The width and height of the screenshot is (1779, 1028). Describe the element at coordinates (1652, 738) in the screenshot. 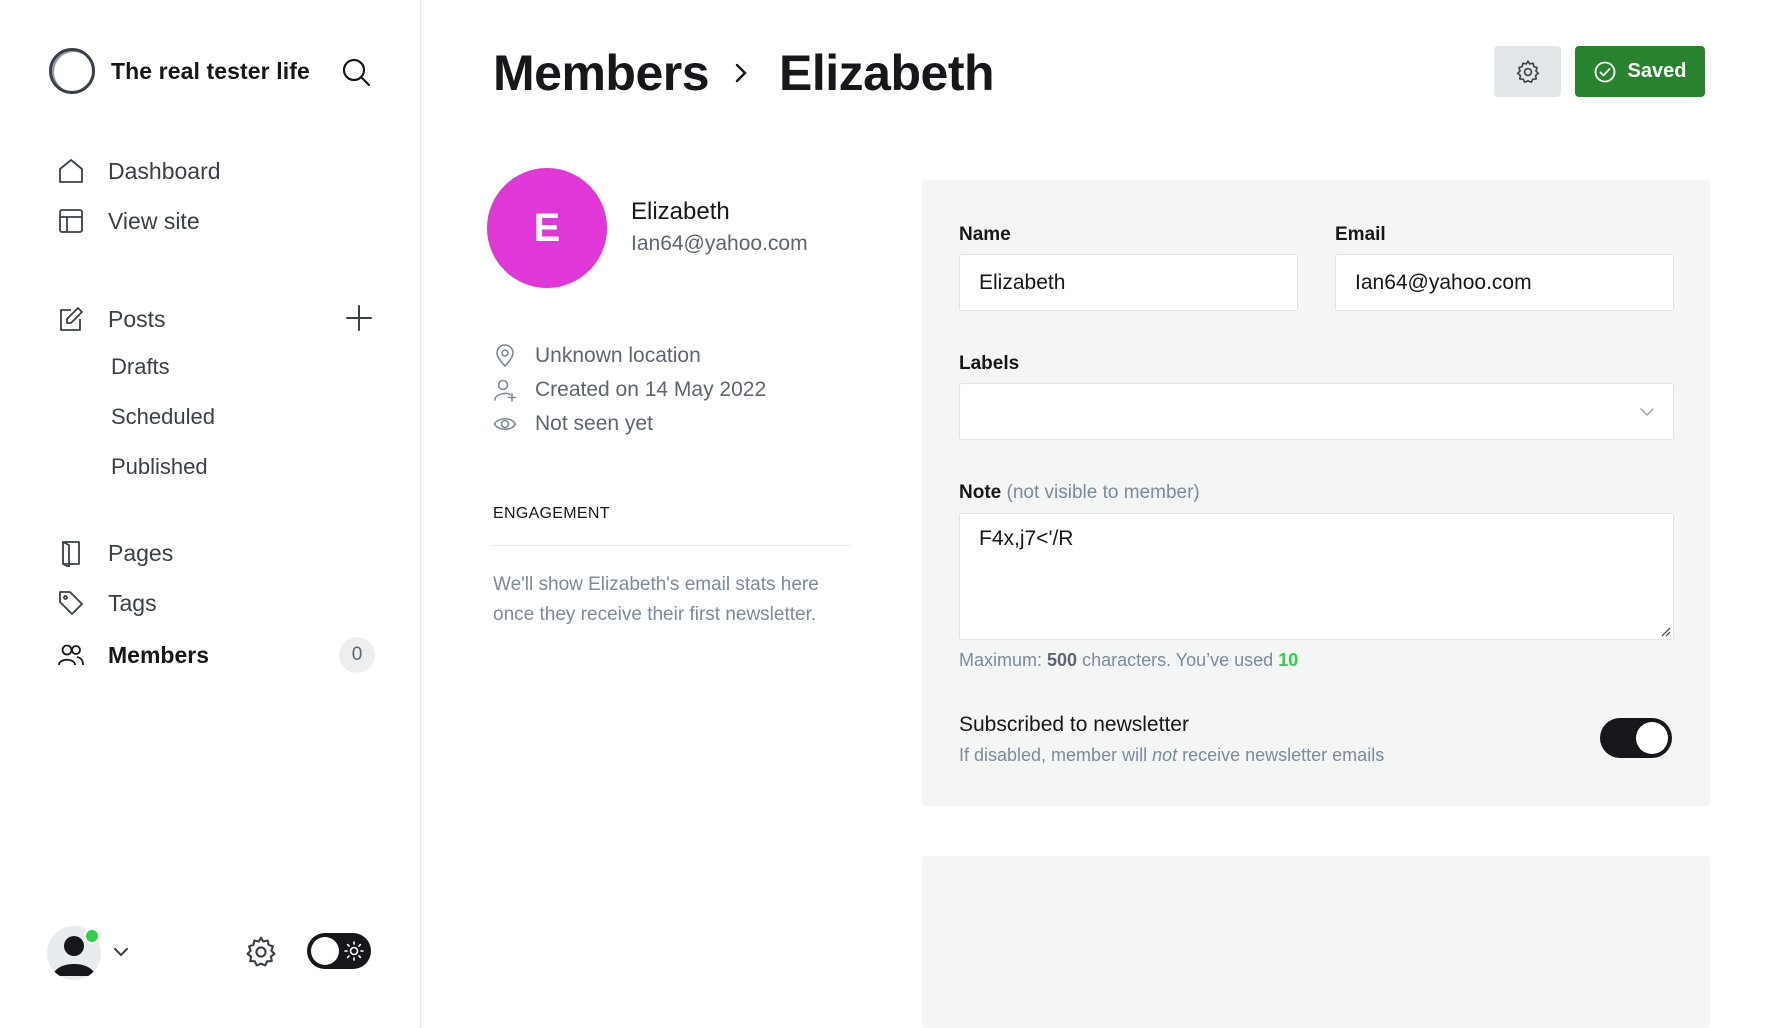

I see `newsletter-toggle-knob` at that location.